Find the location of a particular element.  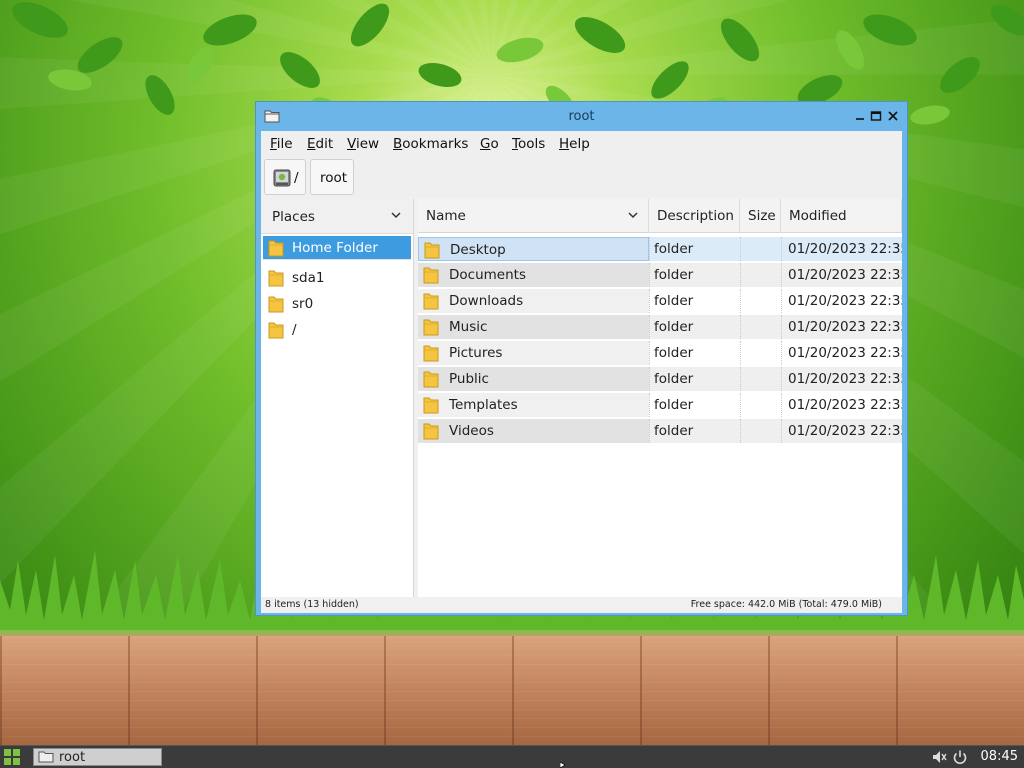

app-menu-grid-icon is located at coordinates (12, 757).